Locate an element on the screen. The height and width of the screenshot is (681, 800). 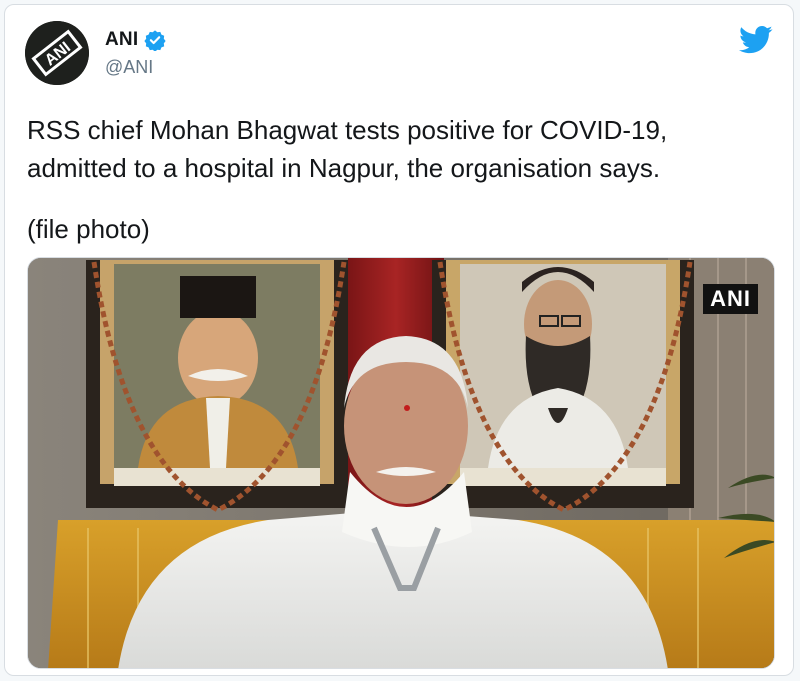
author-name-row: ANI is located at coordinates (135, 40).